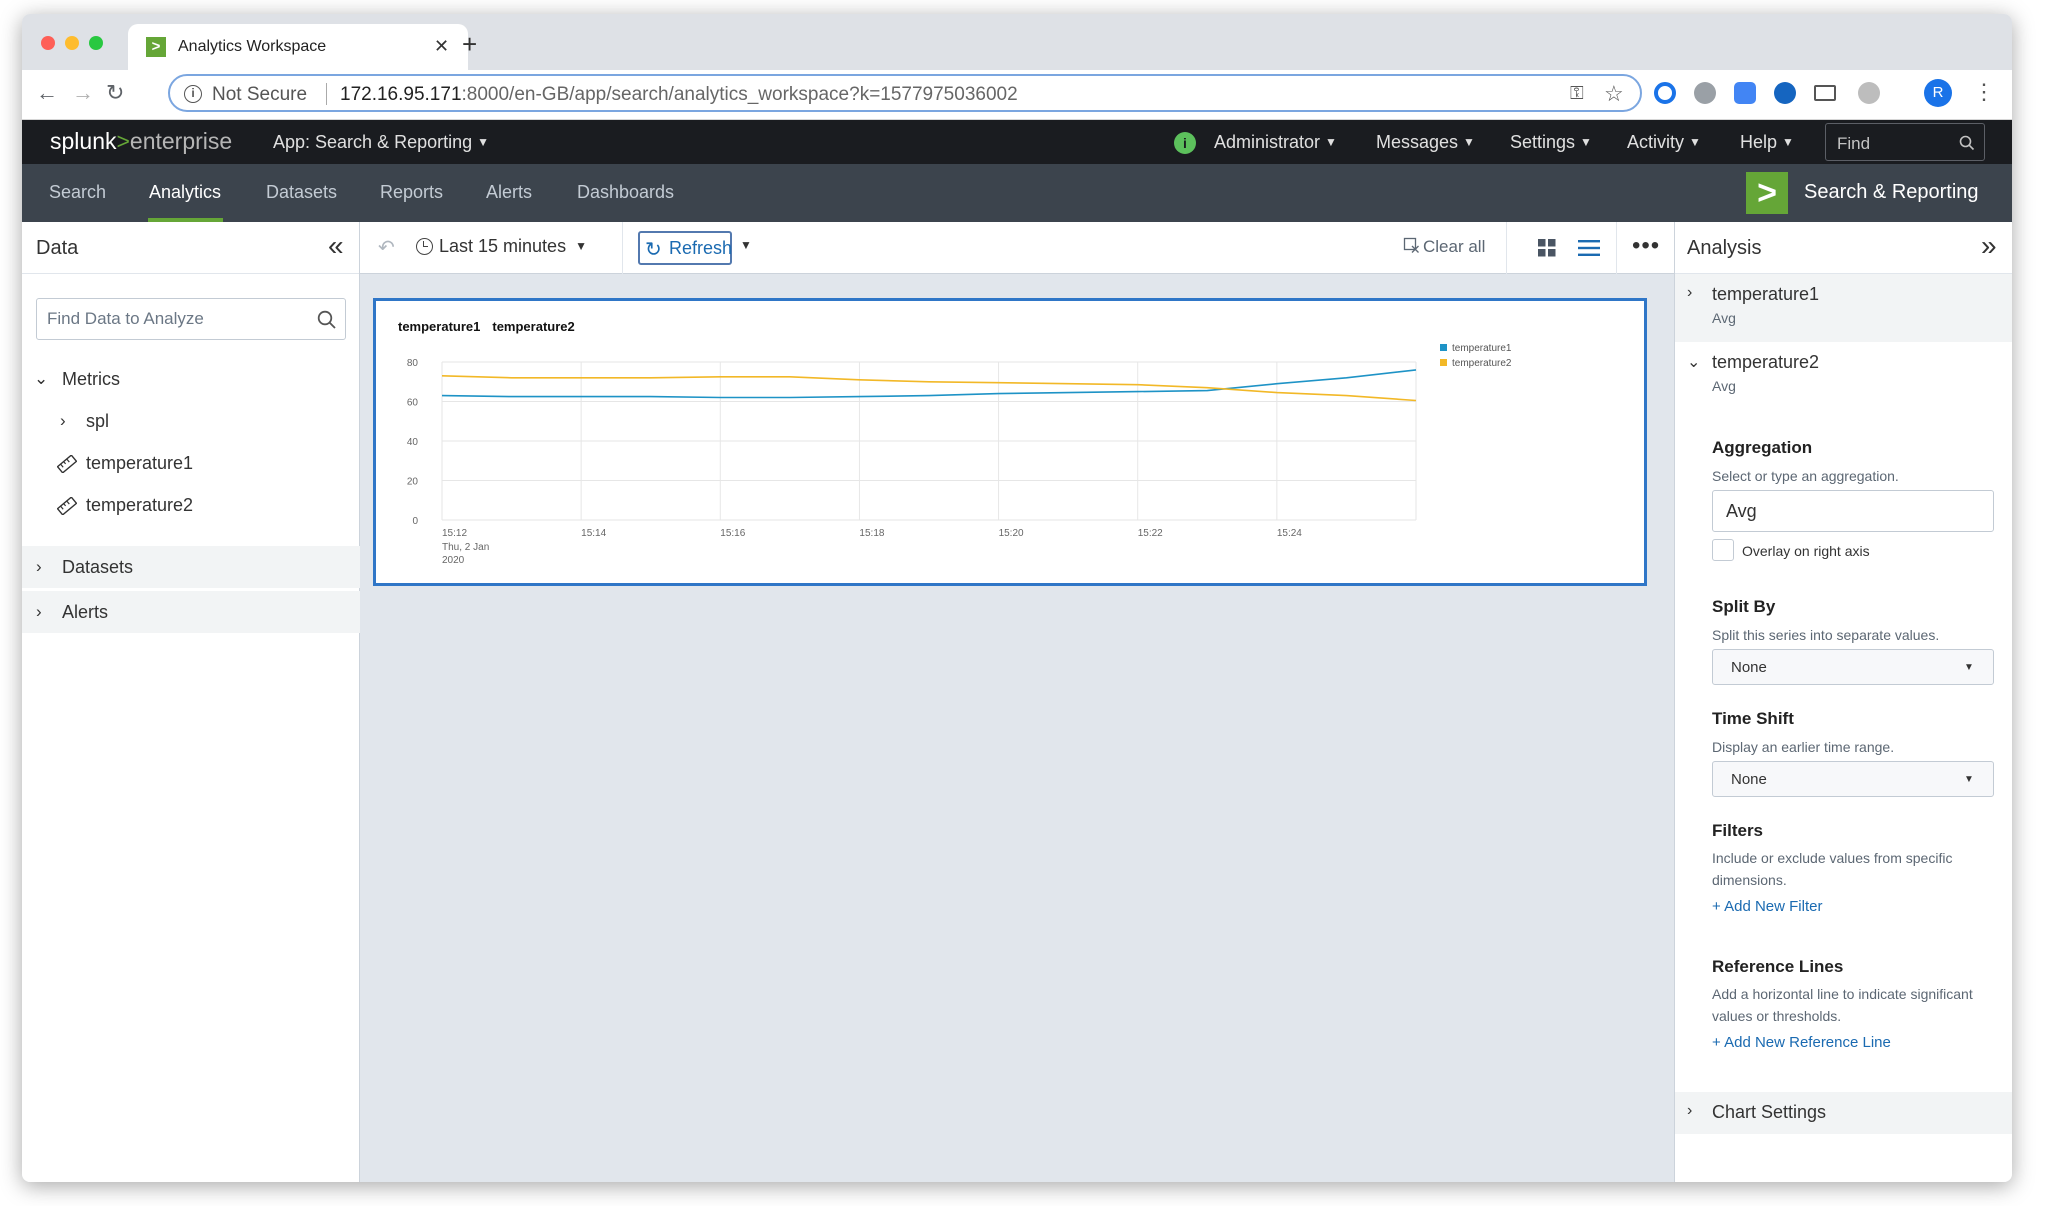 Image resolution: width=2048 pixels, height=1206 pixels. What do you see at coordinates (191, 421) in the screenshot?
I see `tree-spl: › spl` at bounding box center [191, 421].